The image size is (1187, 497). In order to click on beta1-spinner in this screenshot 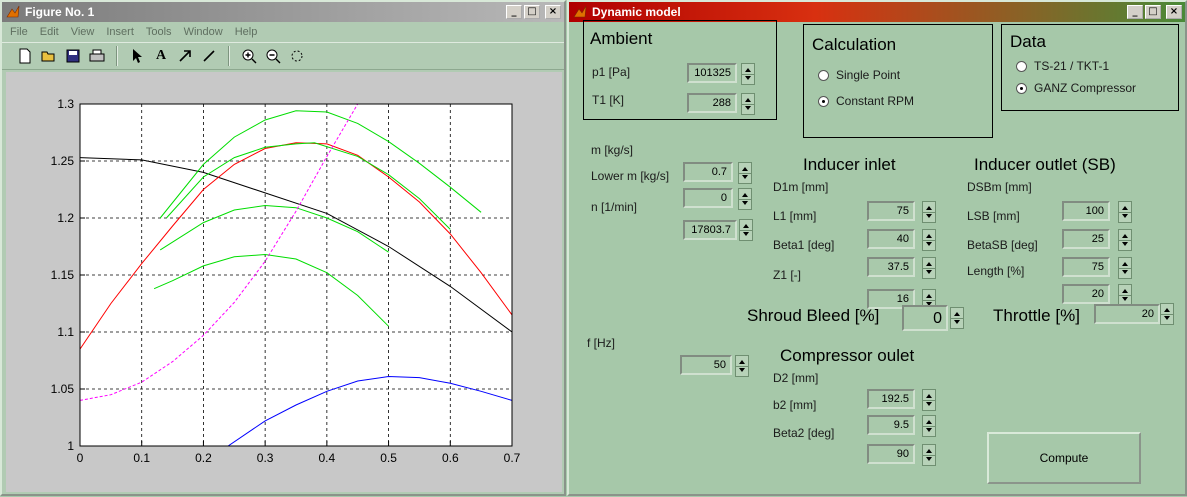, I will do `click(929, 268)`.